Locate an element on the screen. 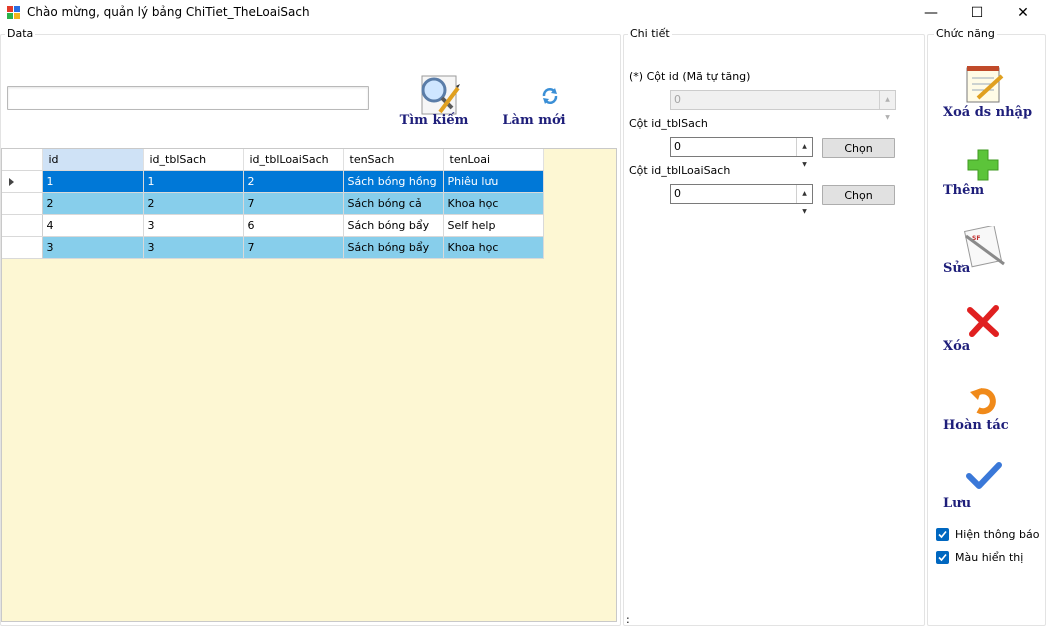 This screenshot has width=1046, height=627. id-numeric: 0 ▲ ▼ is located at coordinates (783, 105).